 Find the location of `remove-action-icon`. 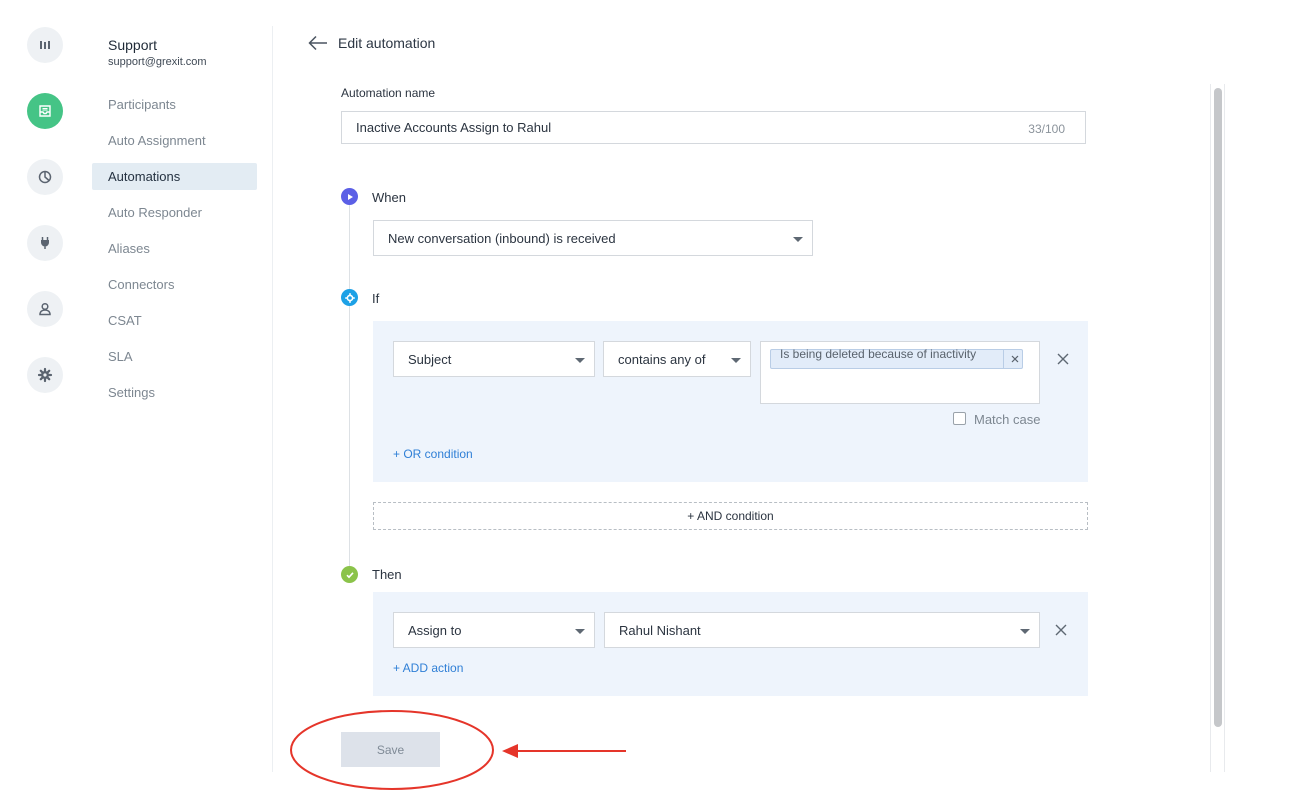

remove-action-icon is located at coordinates (1061, 630).